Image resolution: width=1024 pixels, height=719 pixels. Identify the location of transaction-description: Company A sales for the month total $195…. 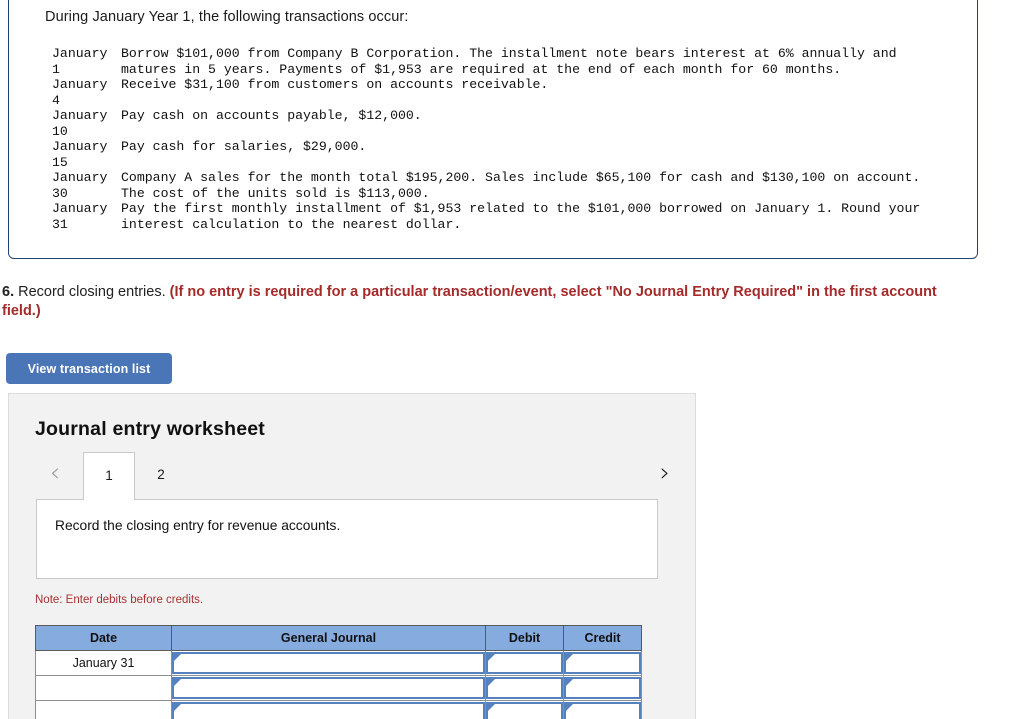
(521, 185).